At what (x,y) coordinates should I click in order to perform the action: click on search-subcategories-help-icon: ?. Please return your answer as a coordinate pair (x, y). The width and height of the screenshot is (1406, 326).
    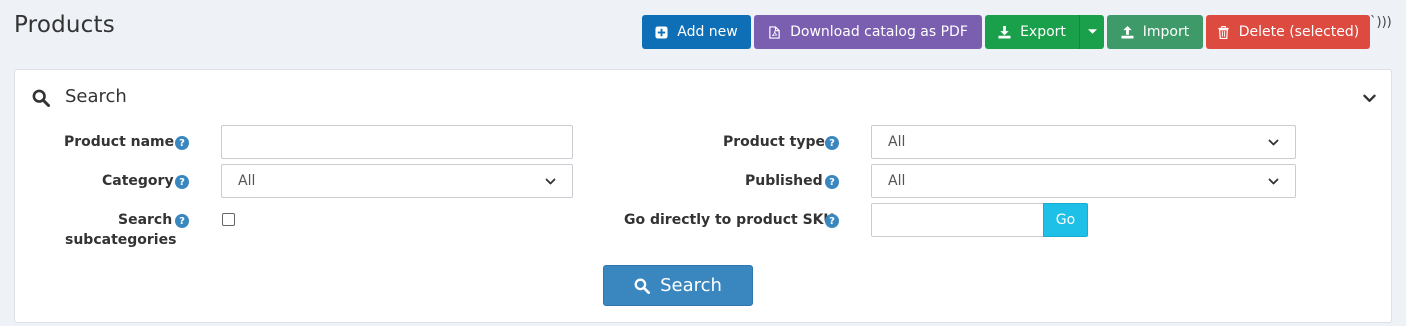
    Looking at the image, I should click on (182, 221).